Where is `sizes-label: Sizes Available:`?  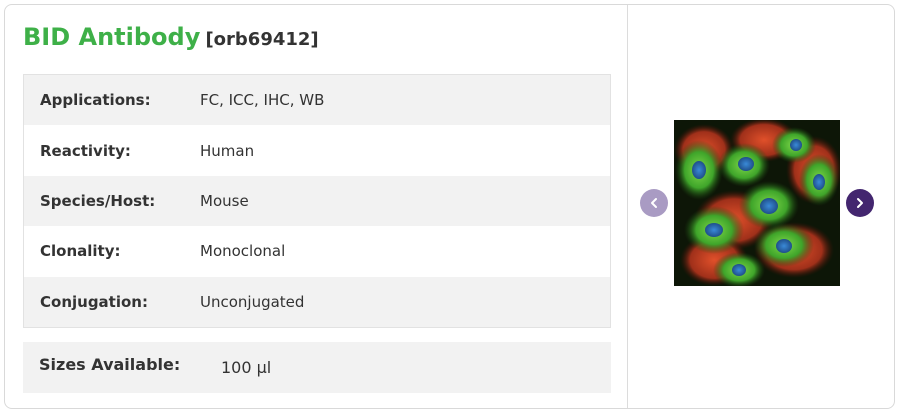 sizes-label: Sizes Available: is located at coordinates (110, 364).